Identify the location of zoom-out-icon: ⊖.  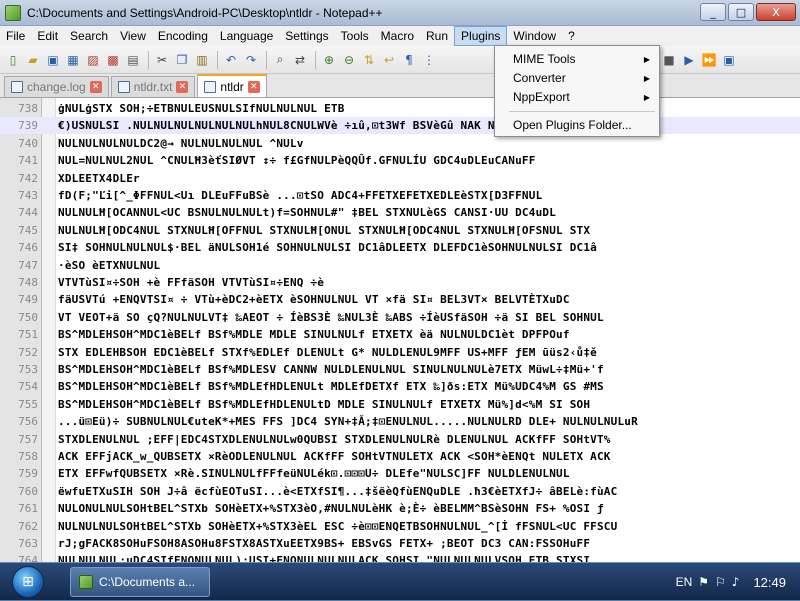
(349, 60).